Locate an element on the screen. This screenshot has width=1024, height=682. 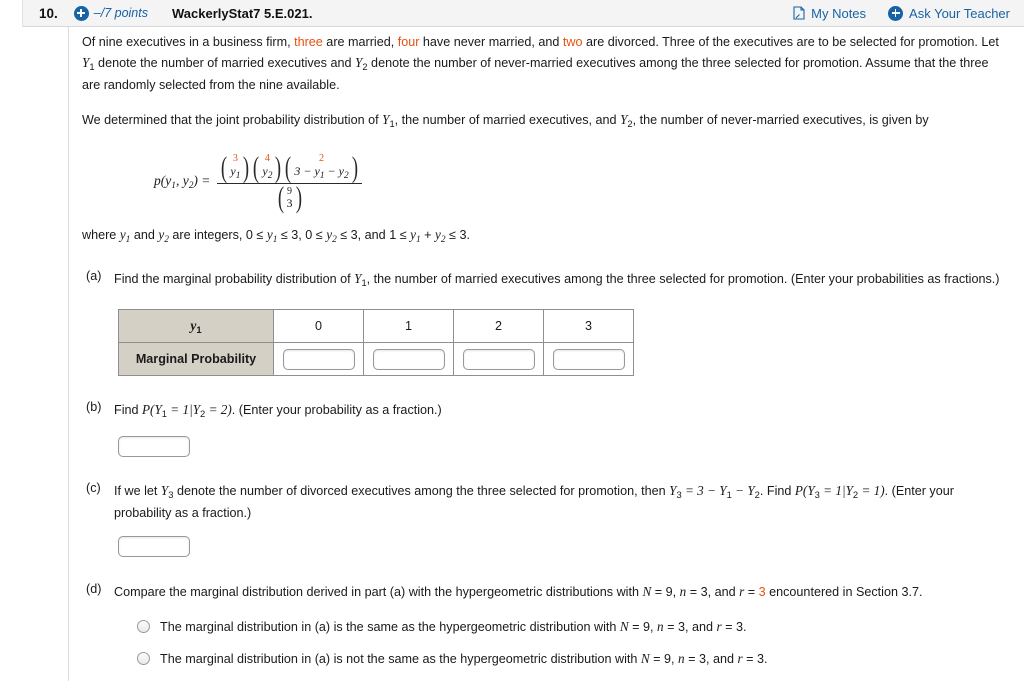
marginal-probability-table: y1 0 1 2 3 Marginal Probability is located at coordinates (376, 342).